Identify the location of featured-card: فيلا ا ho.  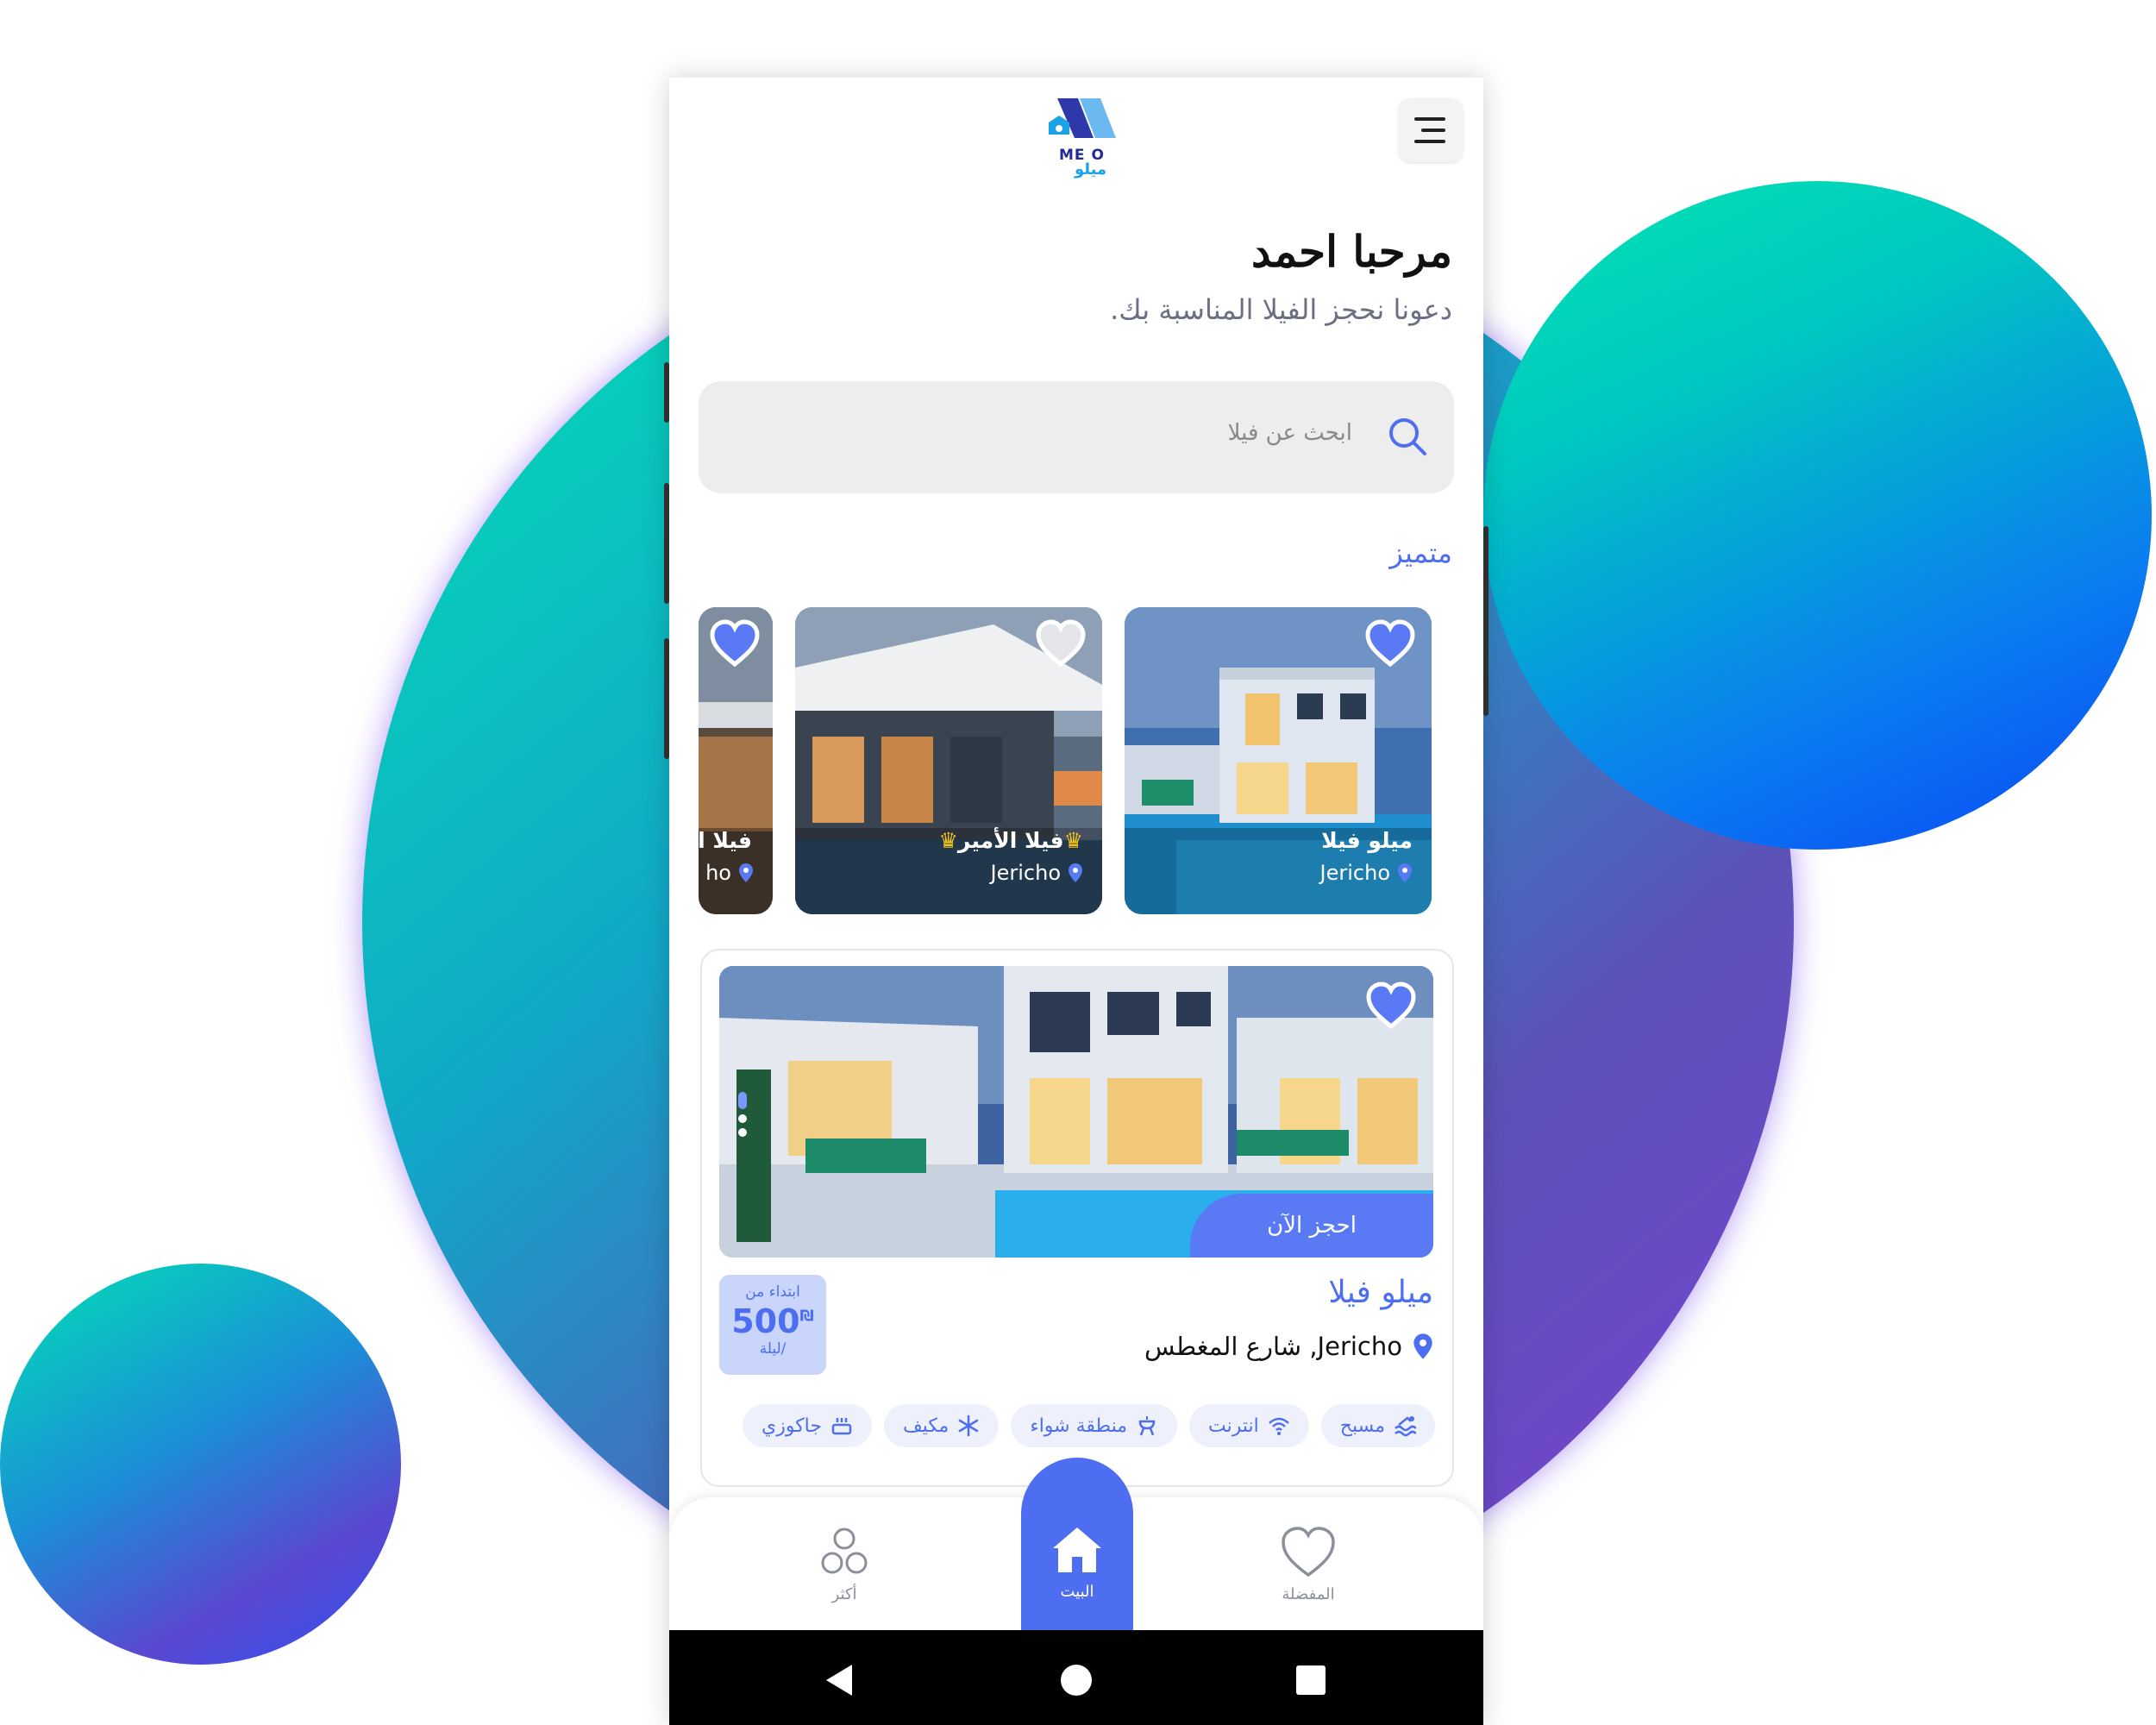
(736, 760).